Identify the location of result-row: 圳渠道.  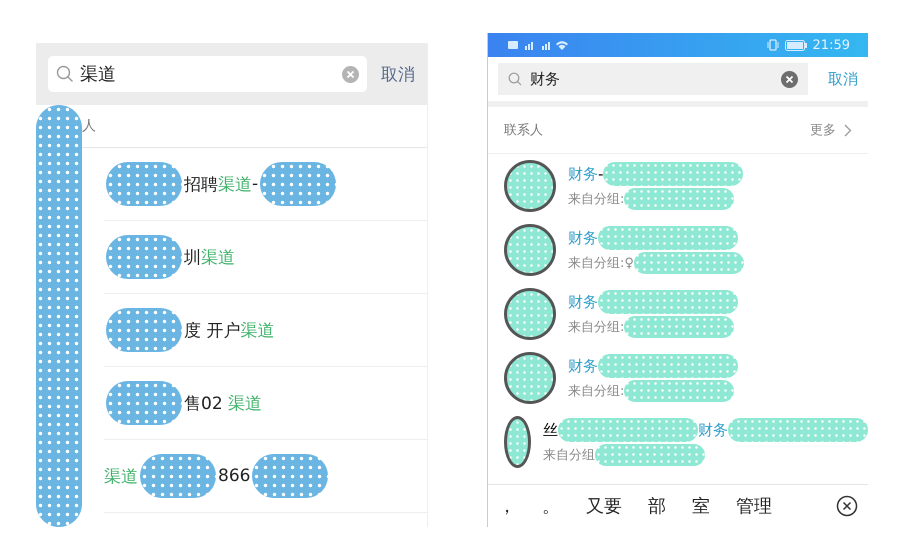
(265, 257).